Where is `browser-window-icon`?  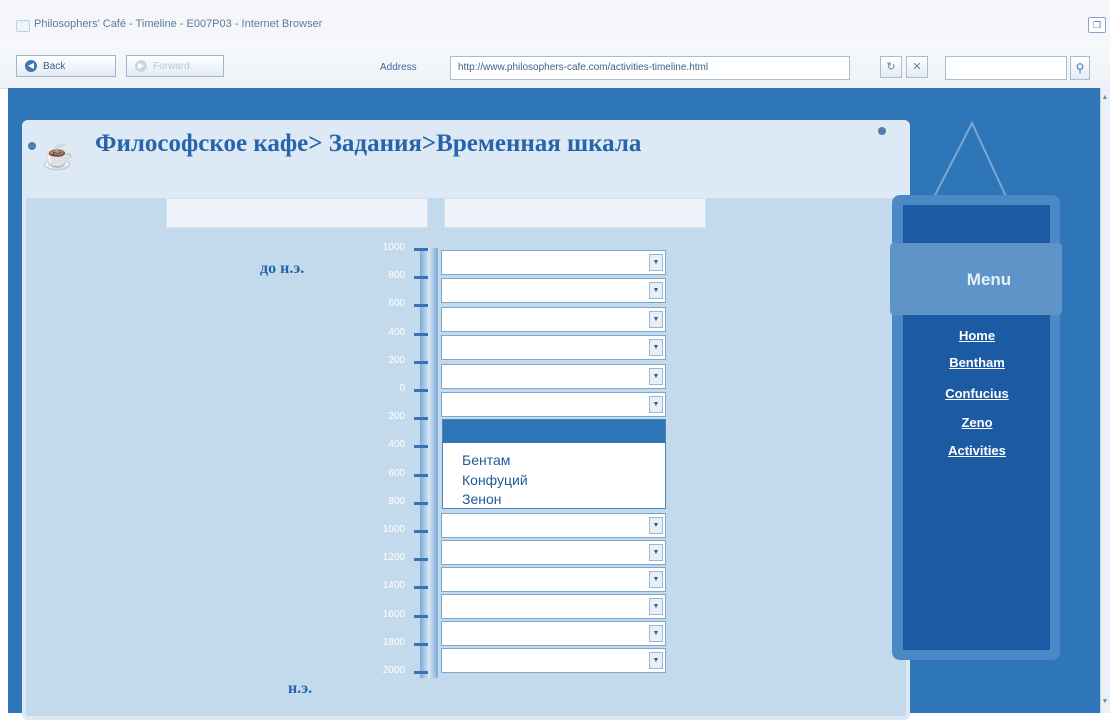 browser-window-icon is located at coordinates (23, 26).